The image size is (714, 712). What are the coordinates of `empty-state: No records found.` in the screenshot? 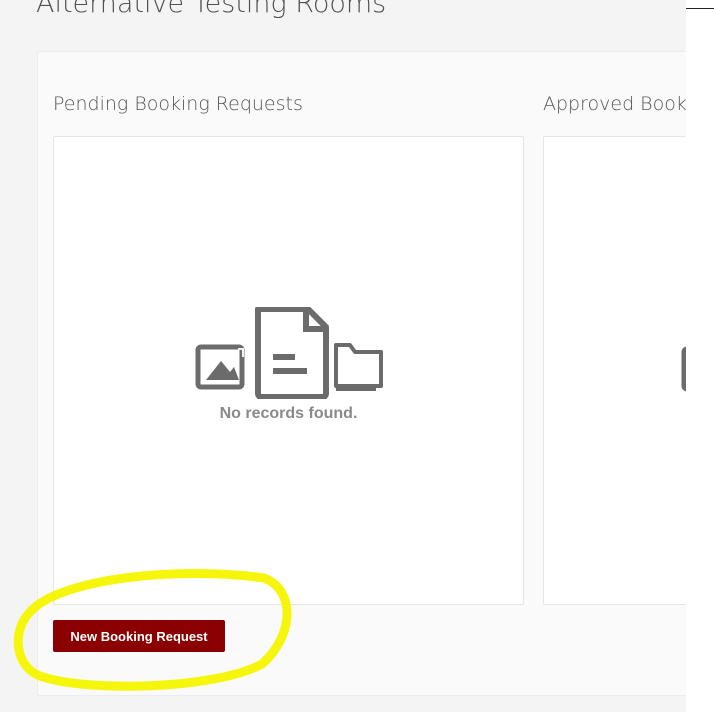 It's located at (288, 365).